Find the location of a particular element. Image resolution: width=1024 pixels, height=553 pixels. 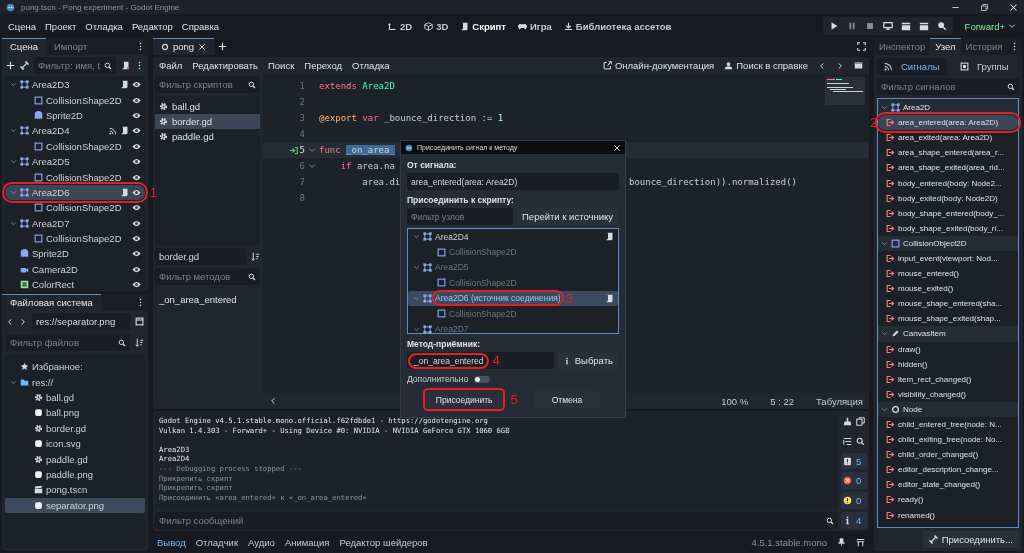

restore-icon is located at coordinates (984, 7).